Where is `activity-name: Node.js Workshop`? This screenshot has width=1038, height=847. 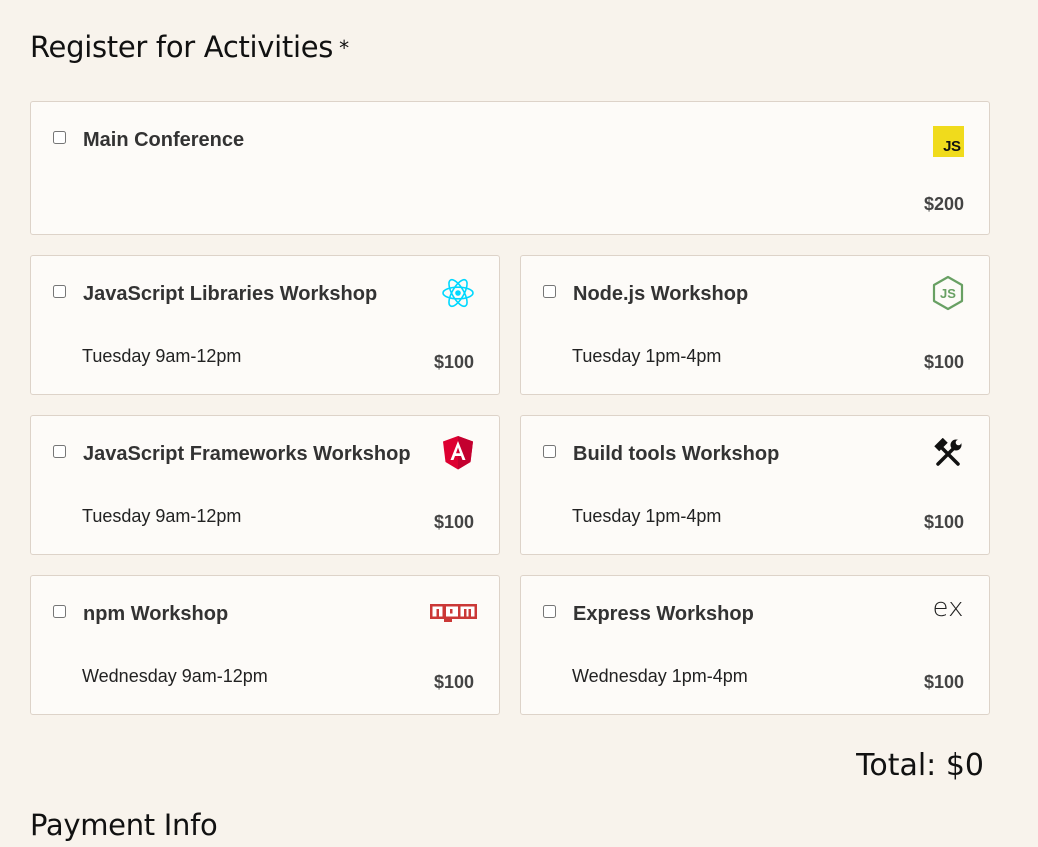
activity-name: Node.js Workshop is located at coordinates (661, 294).